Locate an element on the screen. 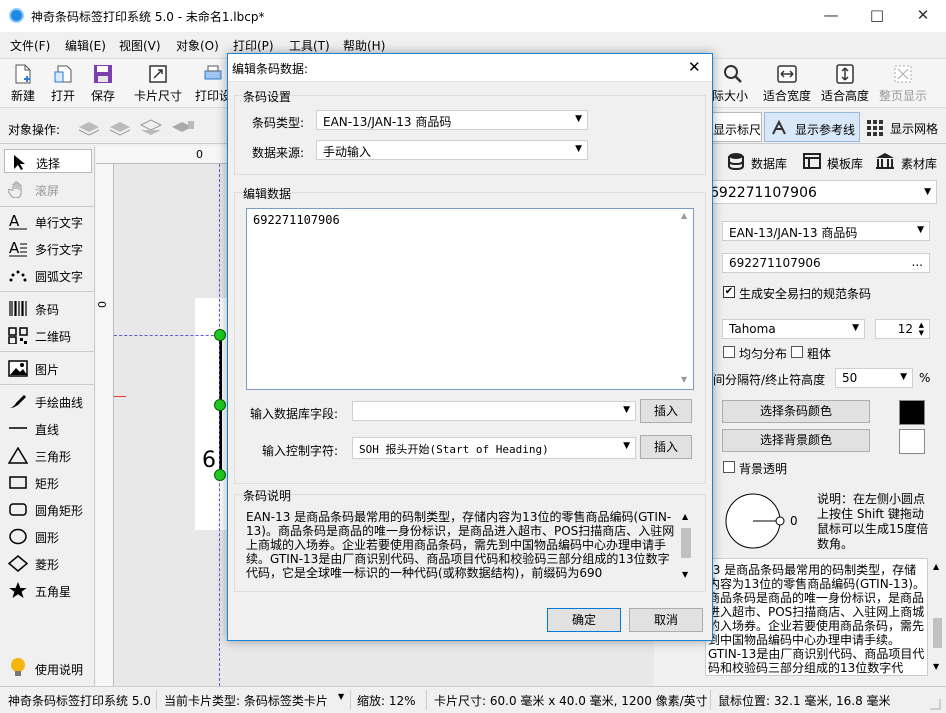 This screenshot has height=713, width=946. tool-barcode: 条码 is located at coordinates (48, 308).